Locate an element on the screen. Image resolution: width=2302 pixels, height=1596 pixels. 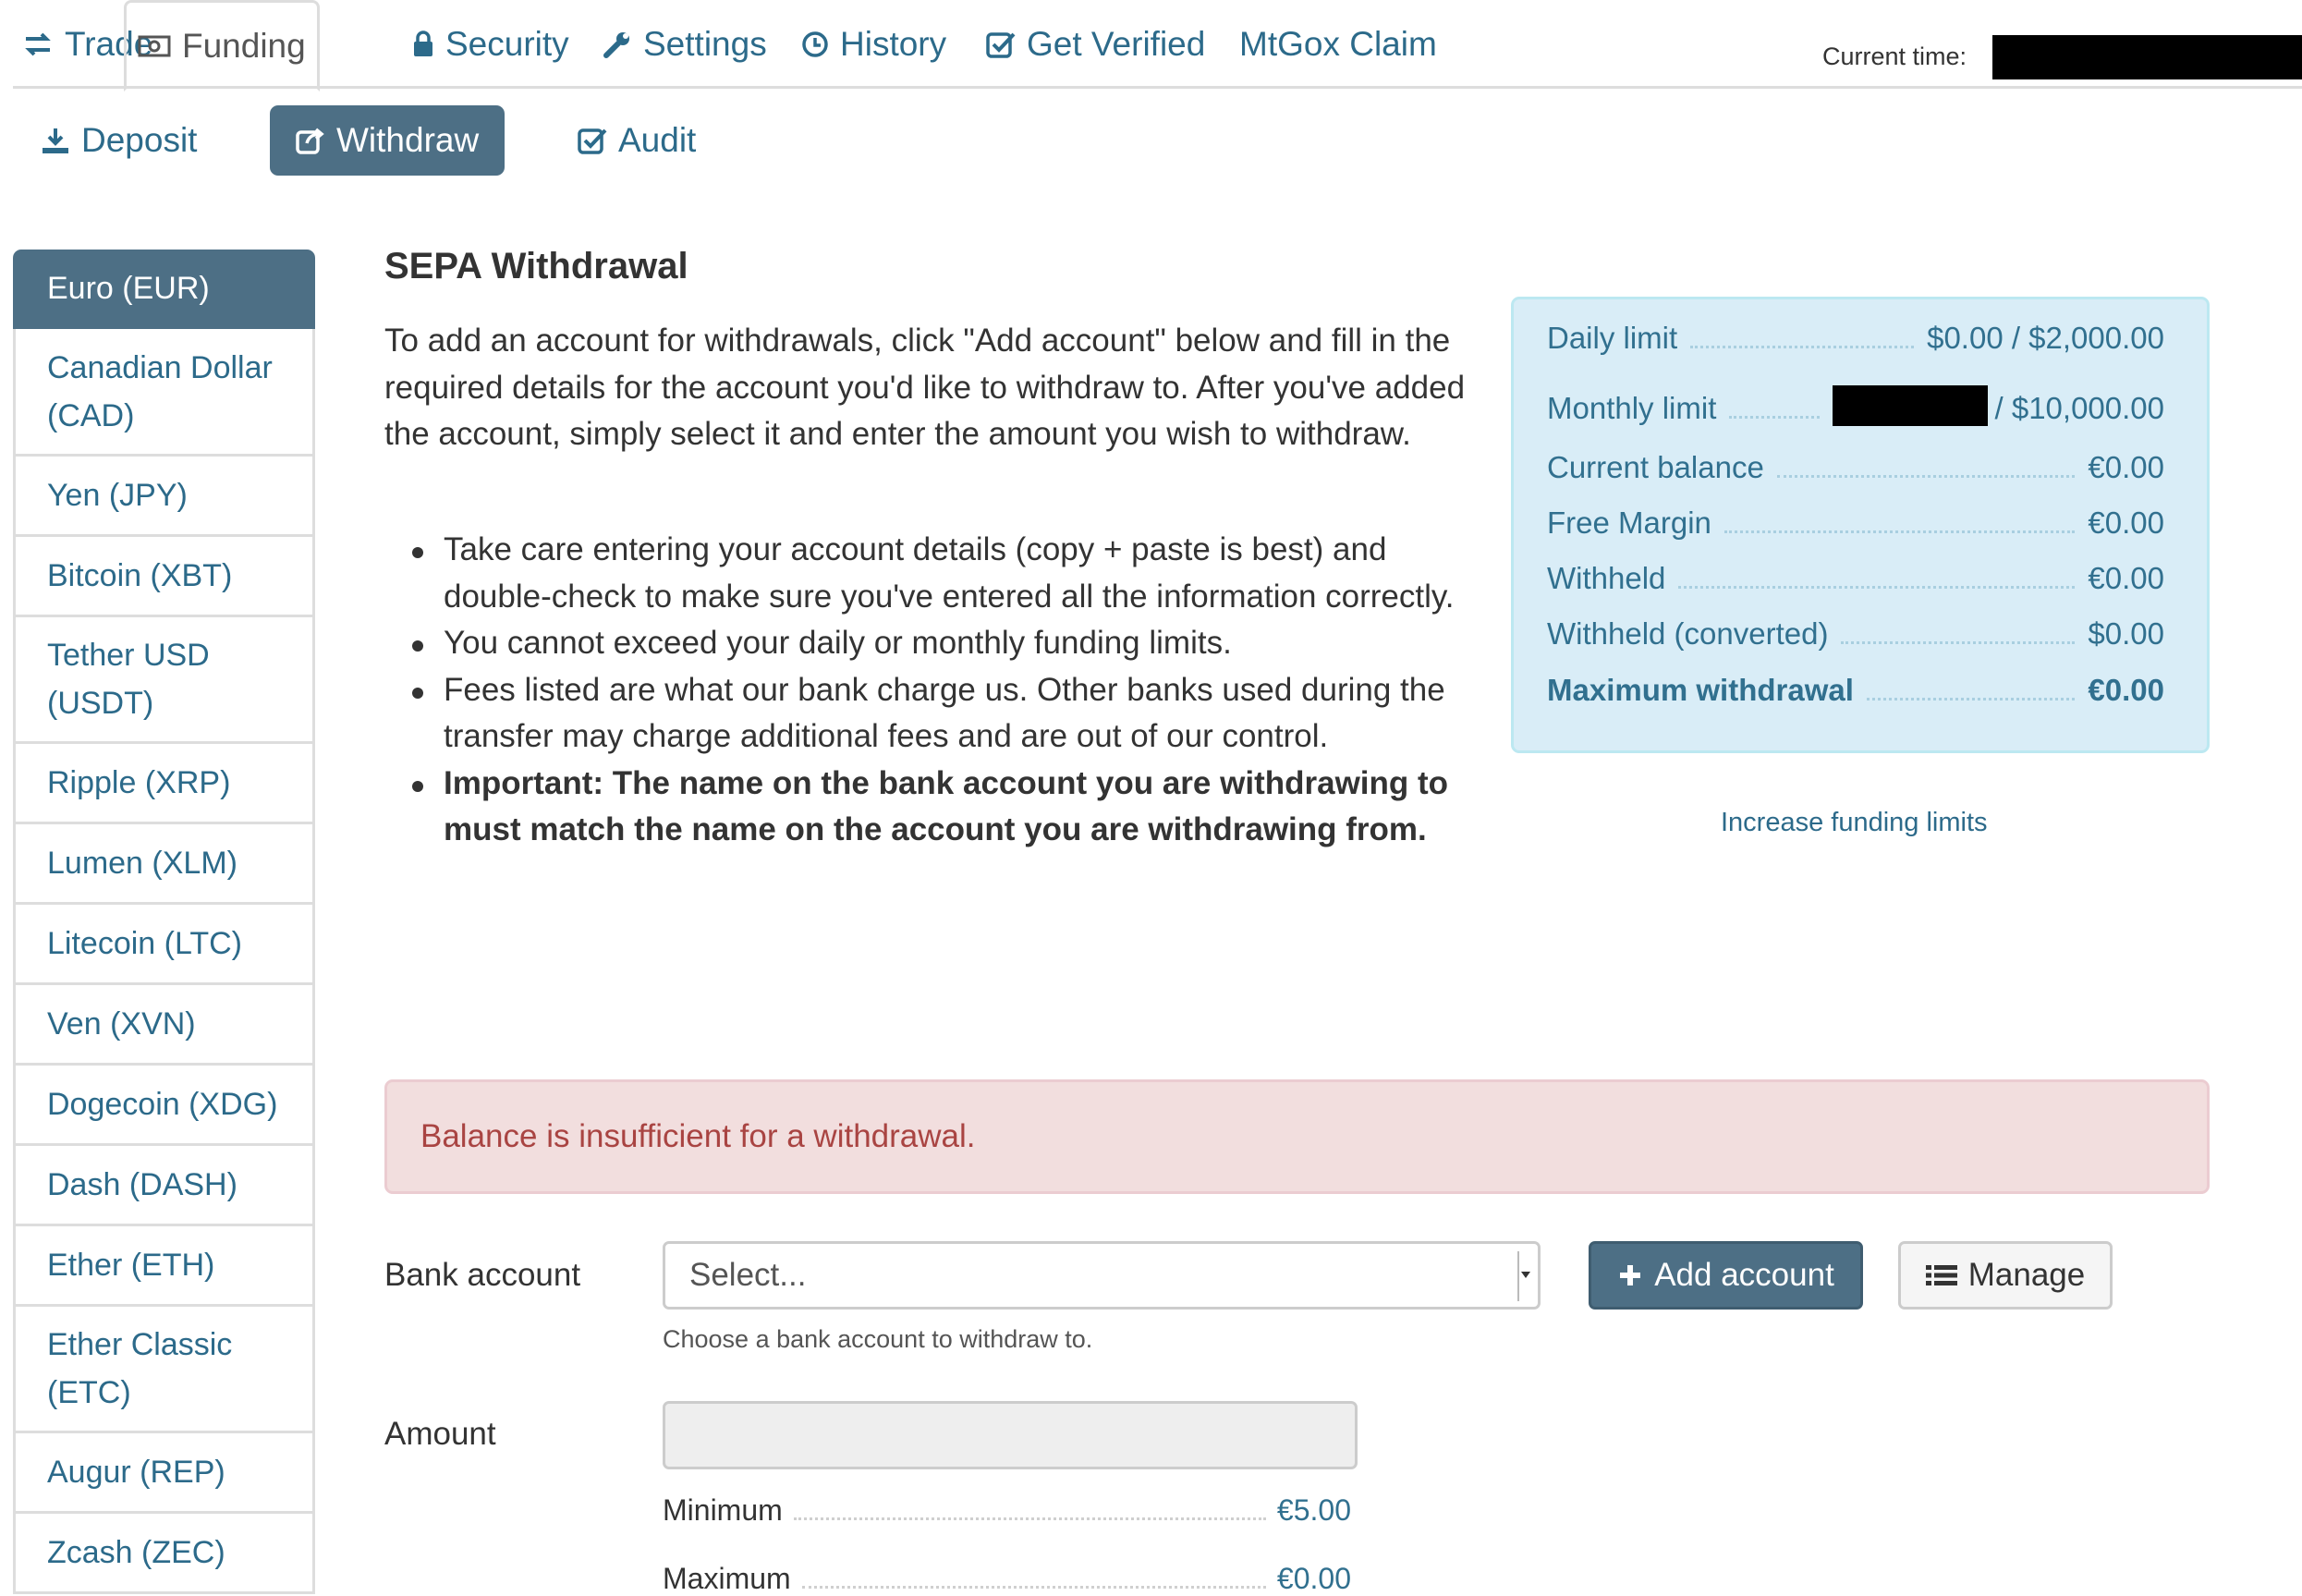
currency-item-xbt: Bitcoin (XBT) is located at coordinates (164, 577).